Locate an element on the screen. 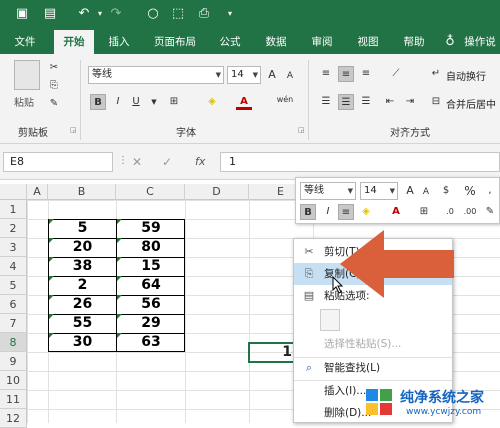  merge-center-icon: ⊟ is located at coordinates (436, 102).